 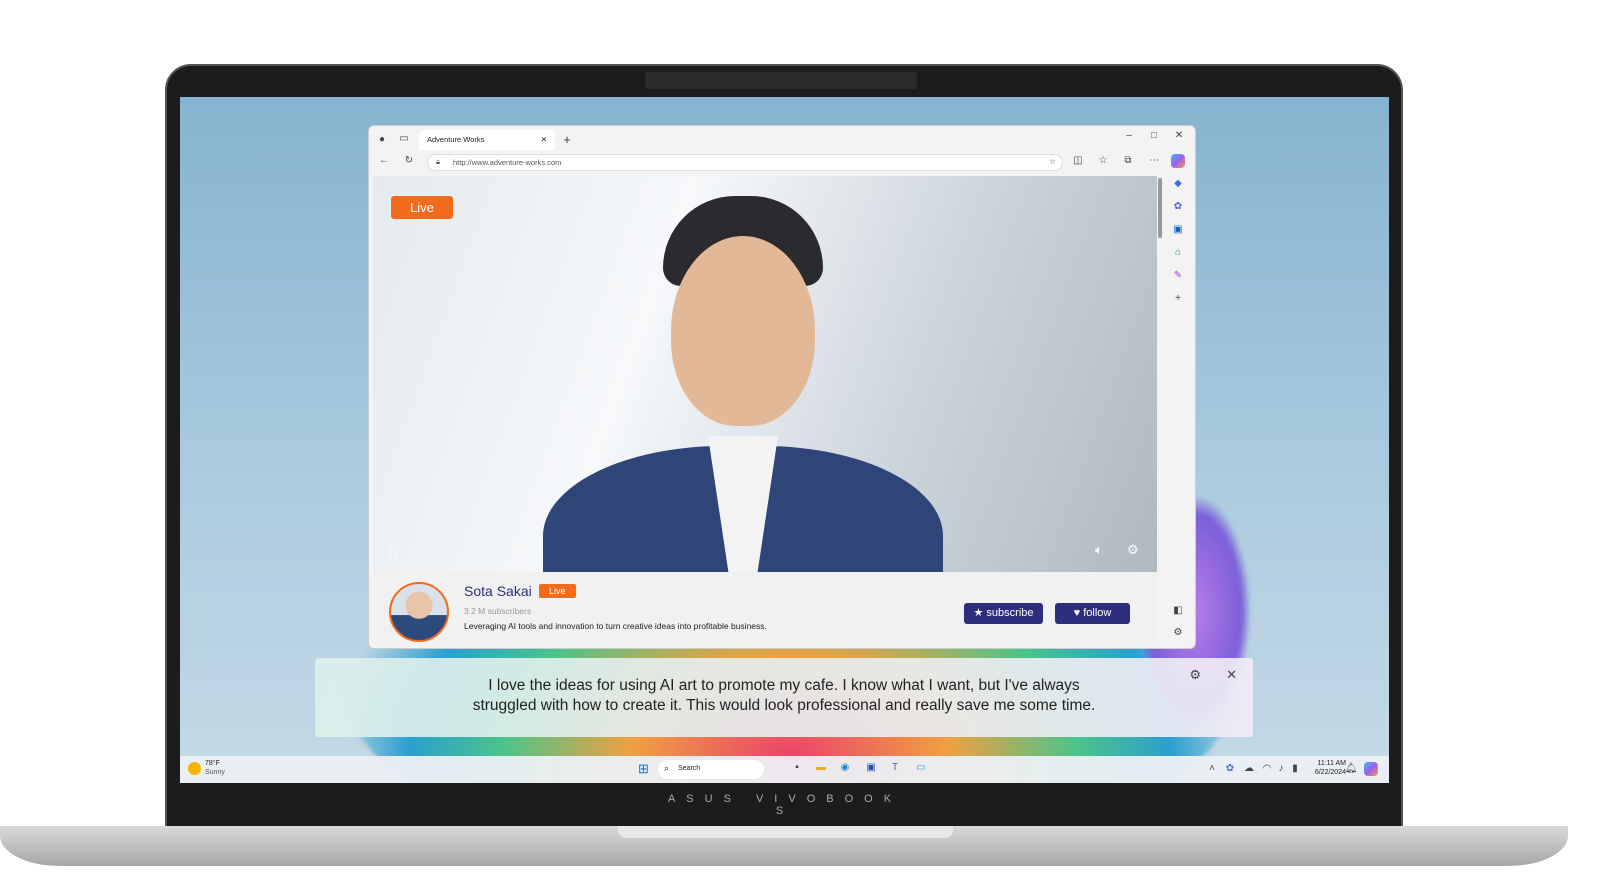 I want to click on start-icon: ⊞, so click(x=643, y=769).